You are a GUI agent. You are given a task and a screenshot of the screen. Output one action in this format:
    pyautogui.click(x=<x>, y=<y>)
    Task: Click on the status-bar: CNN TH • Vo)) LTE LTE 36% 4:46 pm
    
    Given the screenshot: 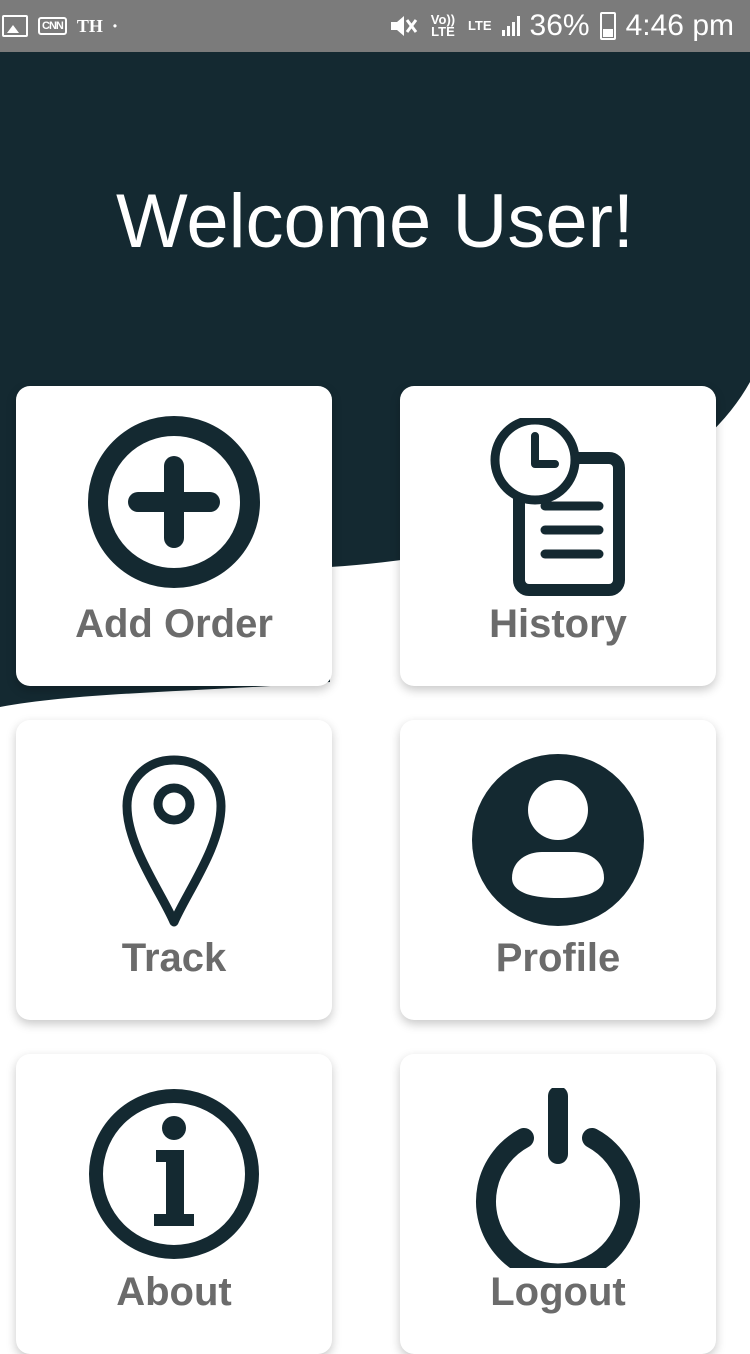 What is the action you would take?
    pyautogui.click(x=375, y=26)
    